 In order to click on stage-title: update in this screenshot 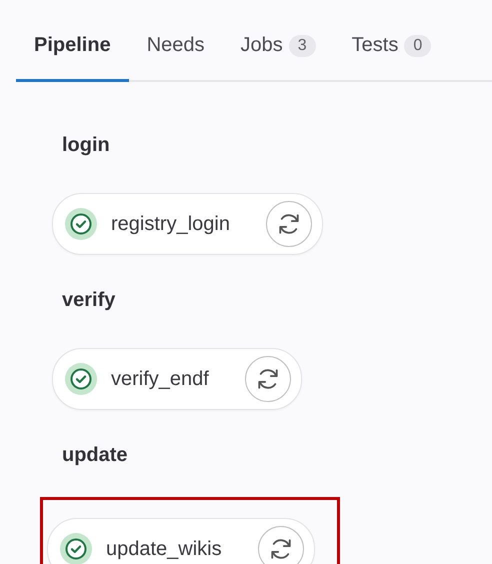, I will do `click(95, 455)`.